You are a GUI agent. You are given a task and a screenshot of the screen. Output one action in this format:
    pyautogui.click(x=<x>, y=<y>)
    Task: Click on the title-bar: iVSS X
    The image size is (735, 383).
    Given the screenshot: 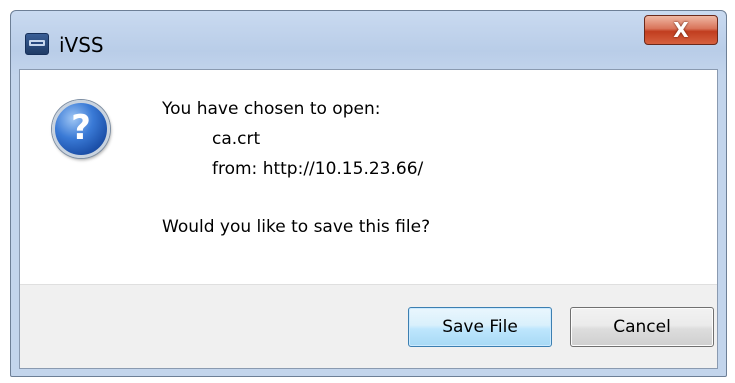 What is the action you would take?
    pyautogui.click(x=368, y=40)
    